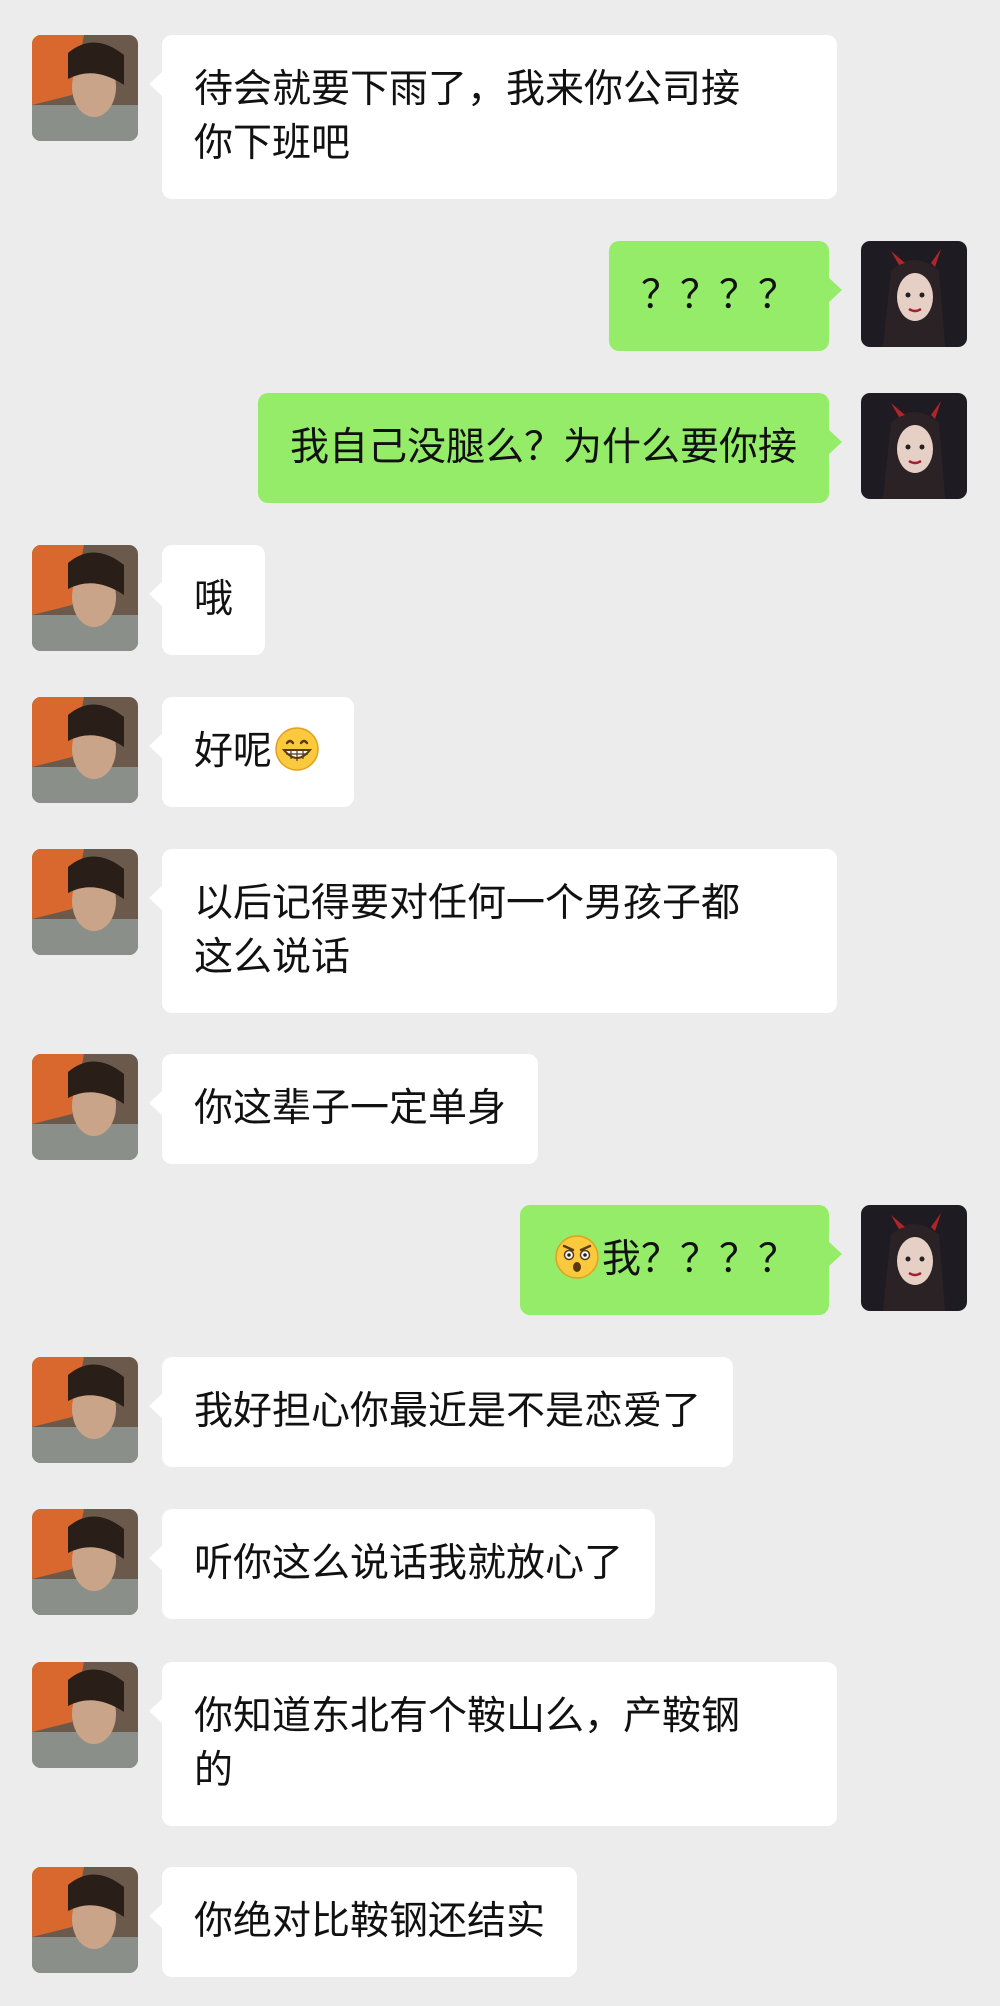  I want to click on grinning-emoji-icon, so click(297, 749).